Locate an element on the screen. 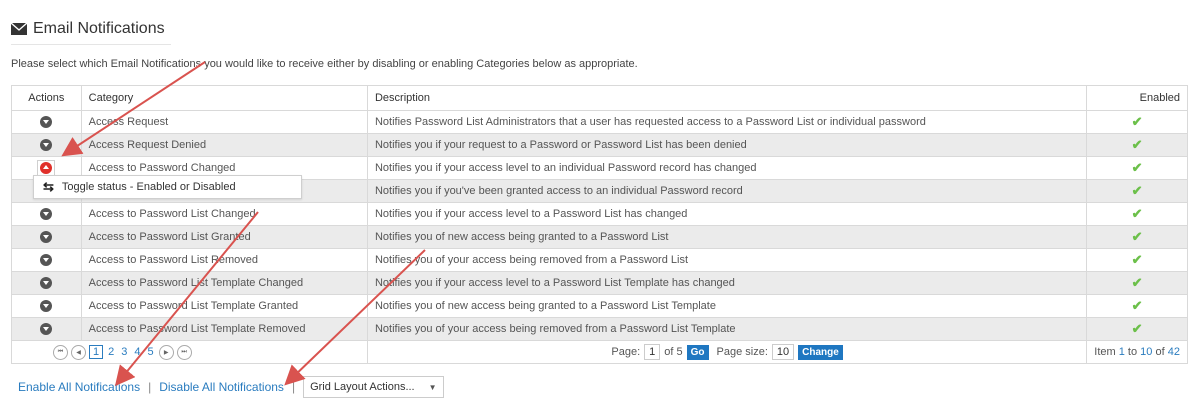 This screenshot has height=404, width=1199. grid-layout-actions-select: Grid Layout Actions... ▼ is located at coordinates (373, 387).